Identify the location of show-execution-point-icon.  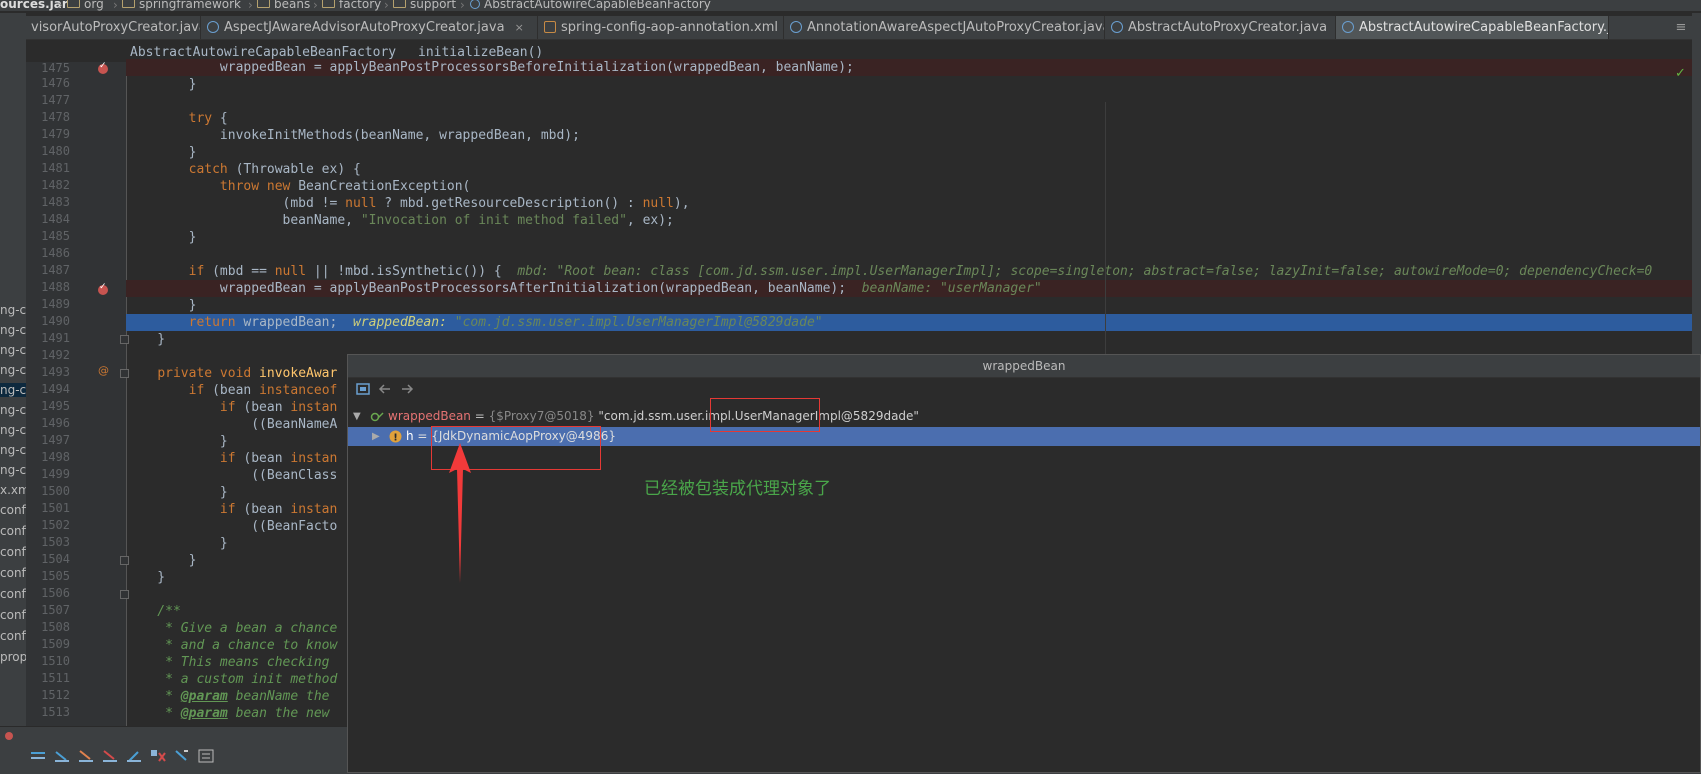
(38, 756).